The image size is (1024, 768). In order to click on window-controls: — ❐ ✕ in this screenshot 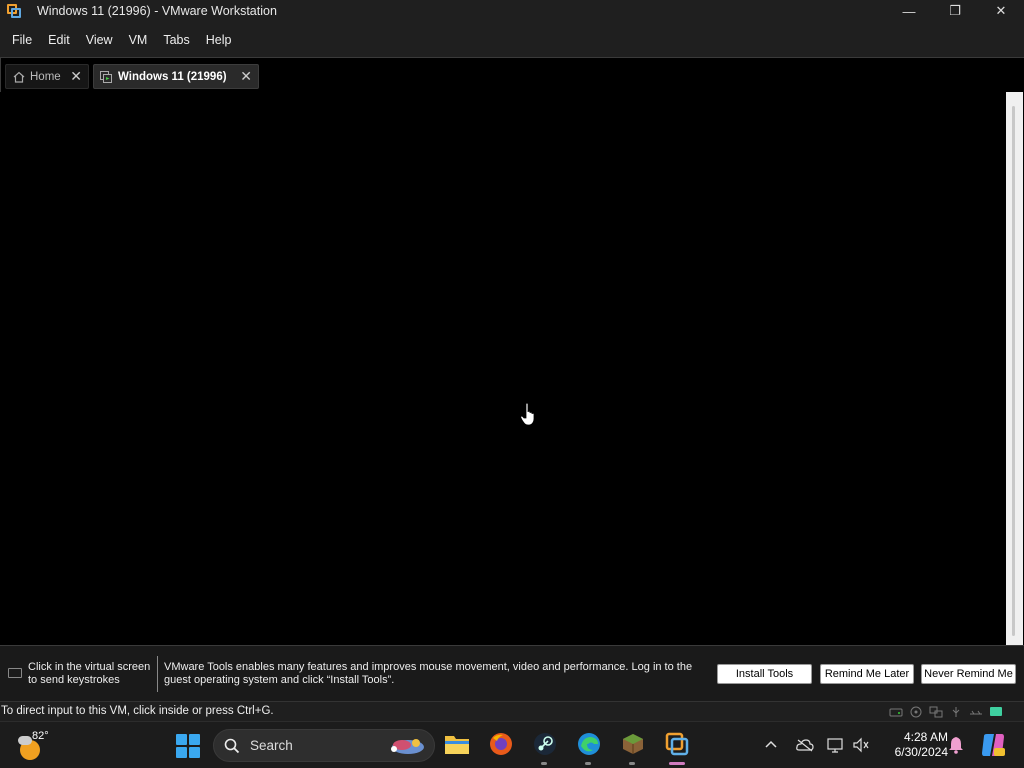, I will do `click(955, 11)`.